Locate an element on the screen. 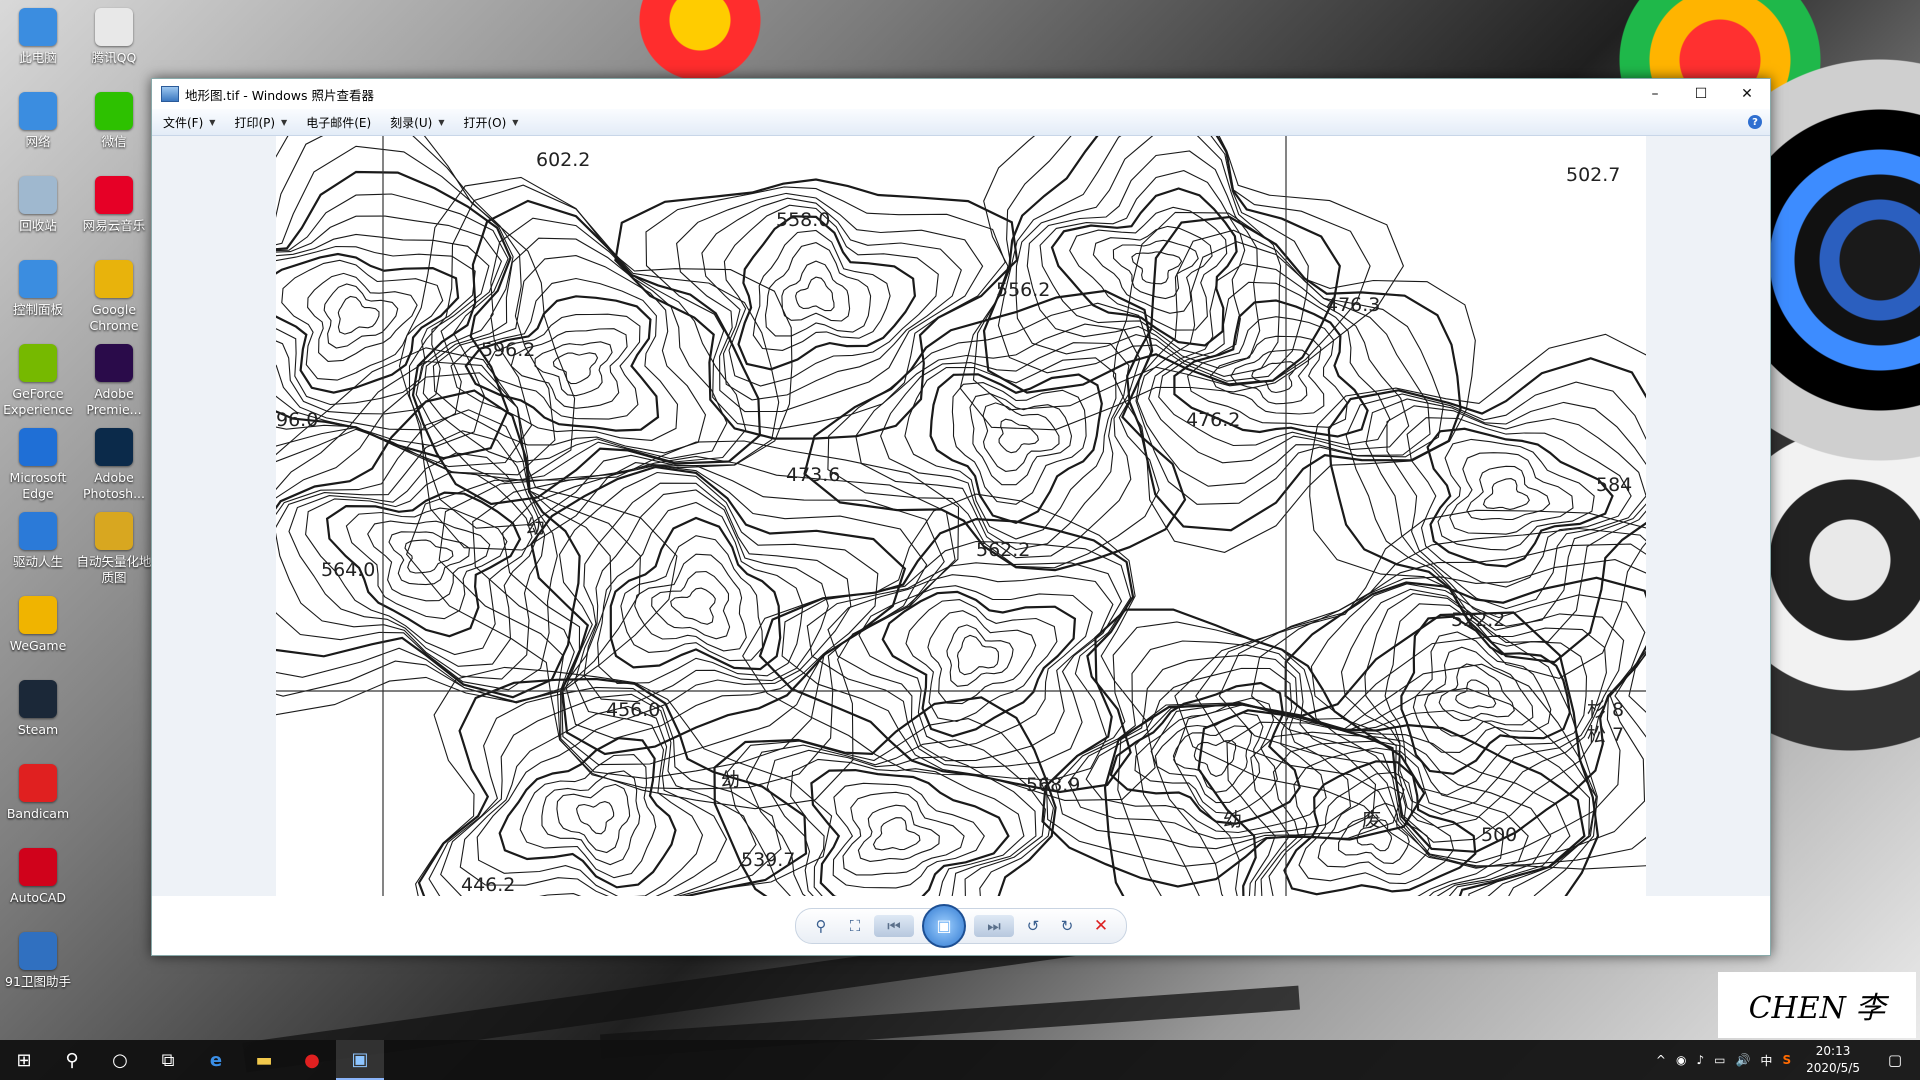 Image resolution: width=1920 pixels, height=1080 pixels. desktop-icon: AutoCAD is located at coordinates (38, 877).